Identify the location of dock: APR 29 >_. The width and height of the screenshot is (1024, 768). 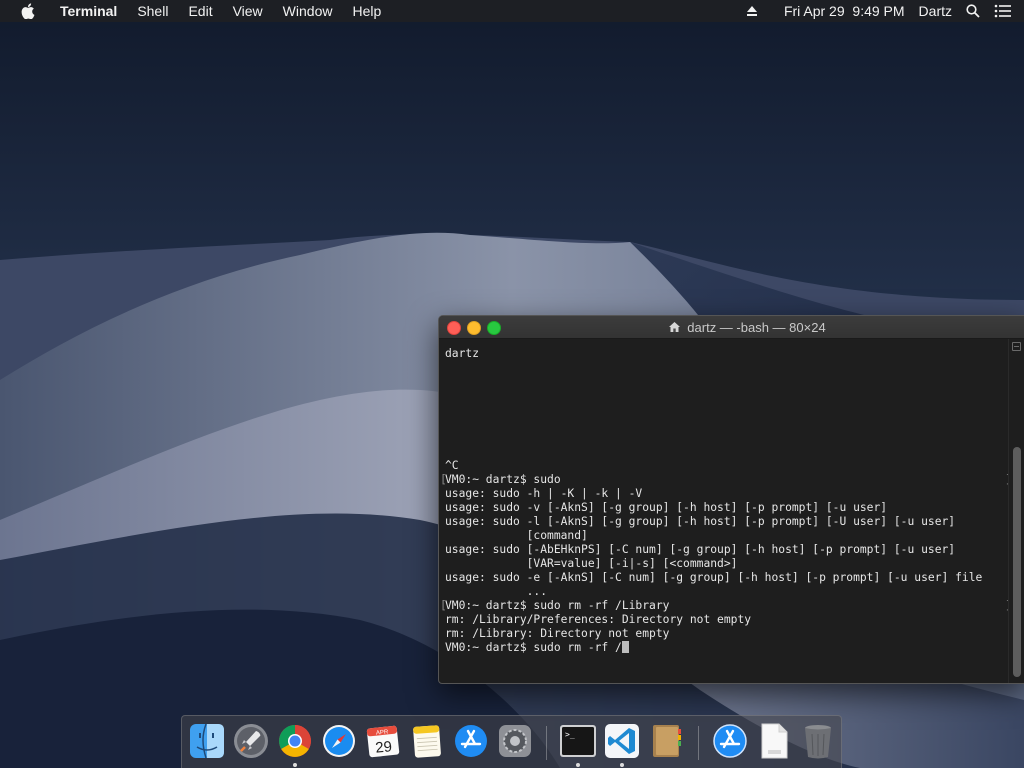
(511, 741).